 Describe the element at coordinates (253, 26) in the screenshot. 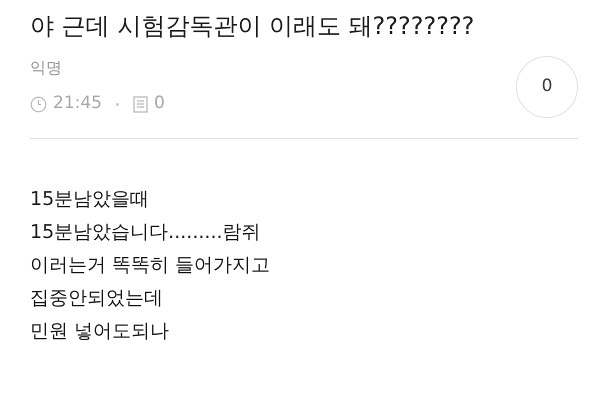

I see `post-title: 야 근데 시험감독관이 이래도 돼????????` at that location.